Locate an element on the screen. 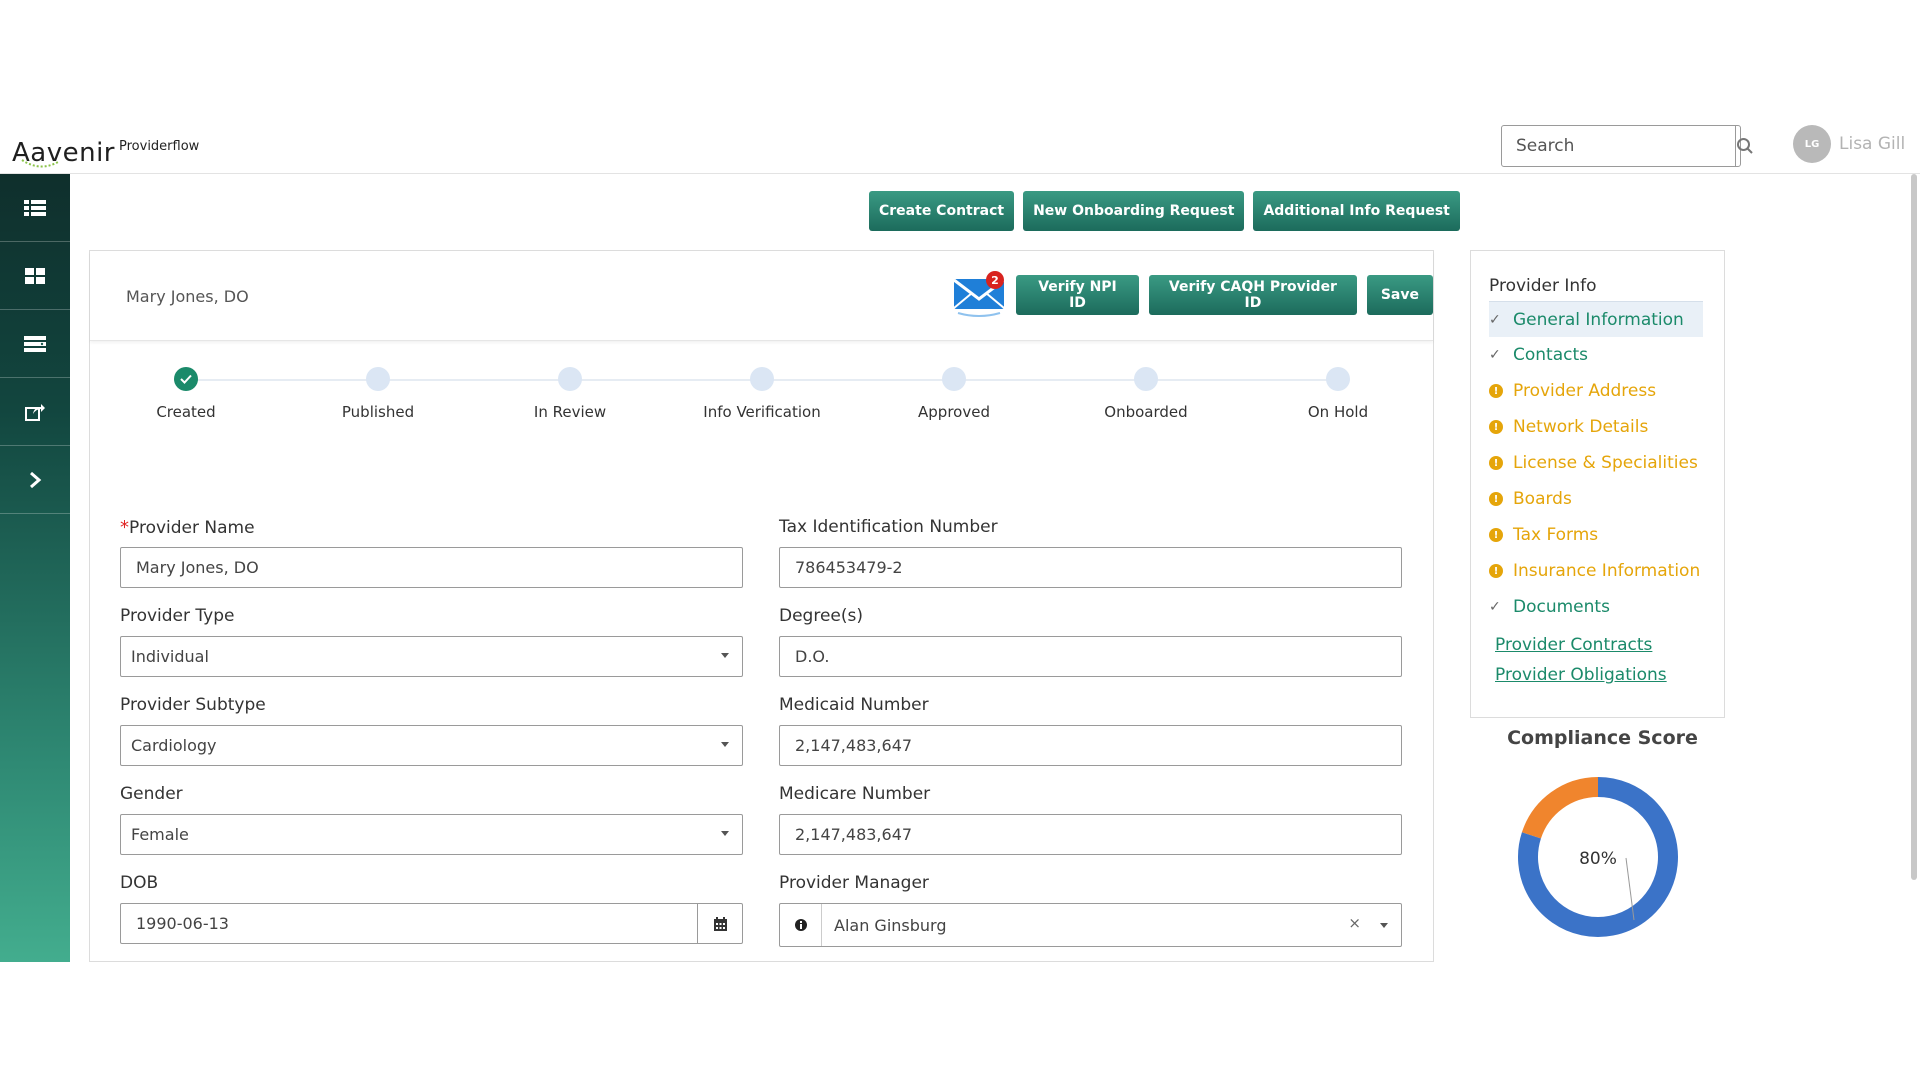  compliance-donut-chart: 80% is located at coordinates (1598, 857).